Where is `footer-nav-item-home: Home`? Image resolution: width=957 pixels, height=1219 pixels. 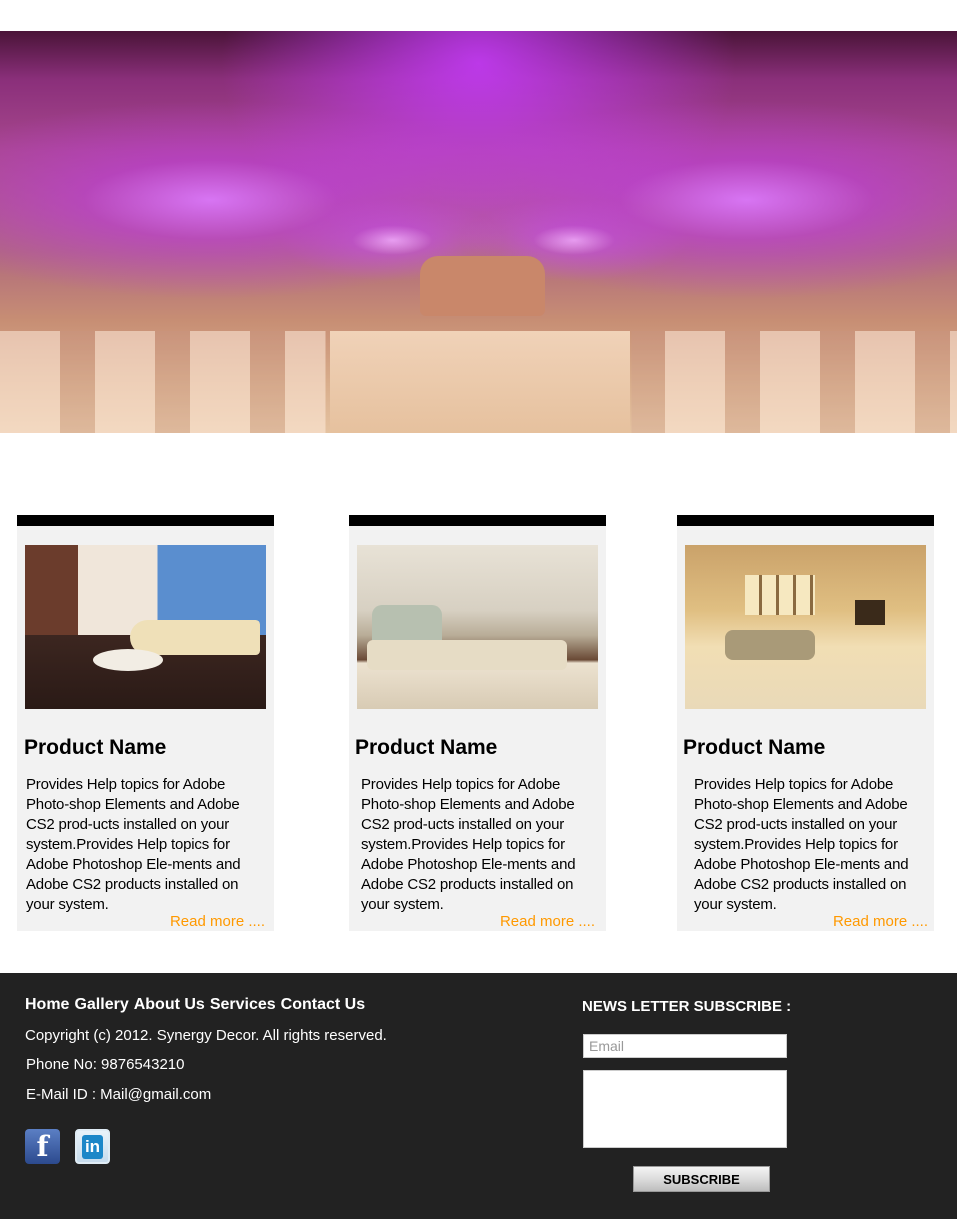
footer-nav-item-home: Home is located at coordinates (47, 1005).